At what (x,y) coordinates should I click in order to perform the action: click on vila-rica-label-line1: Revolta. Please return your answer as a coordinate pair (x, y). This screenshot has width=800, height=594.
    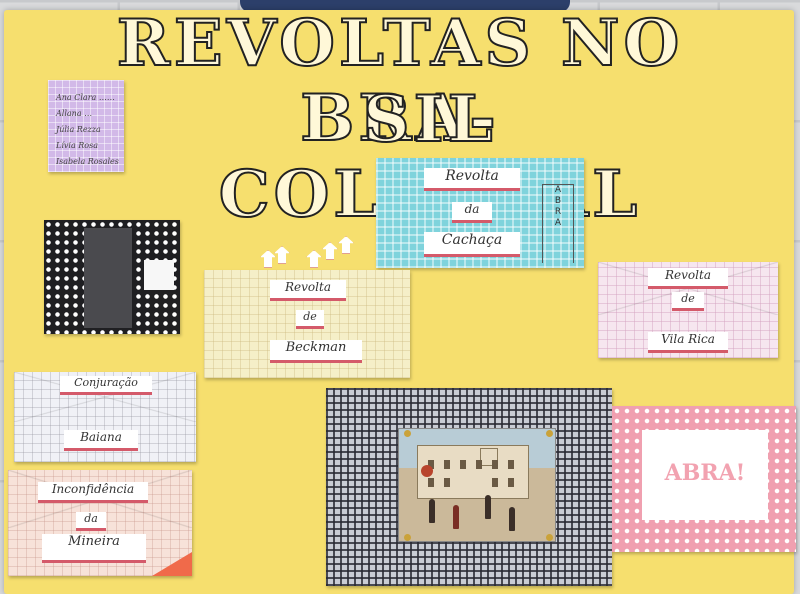
    Looking at the image, I should click on (688, 278).